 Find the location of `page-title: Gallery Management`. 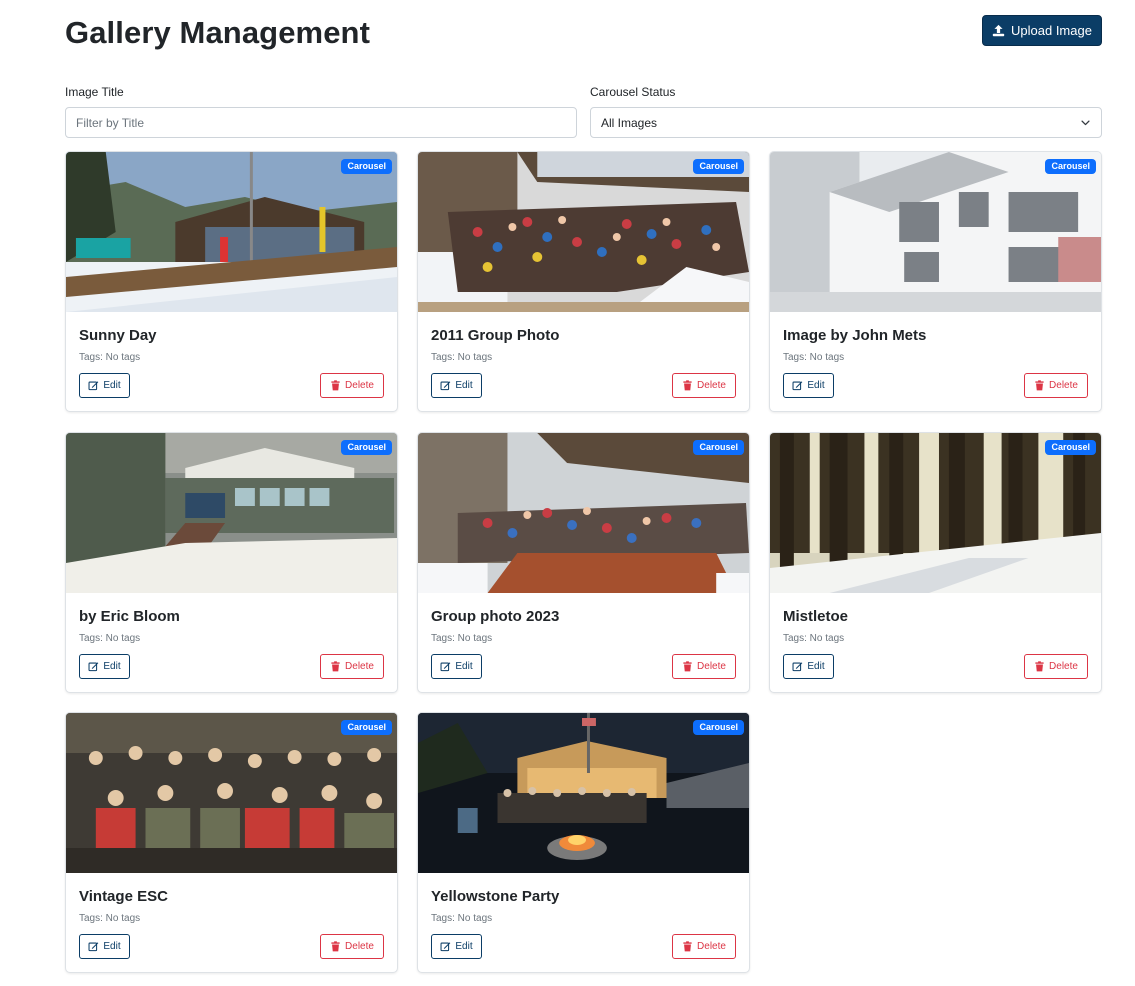

page-title: Gallery Management is located at coordinates (218, 32).